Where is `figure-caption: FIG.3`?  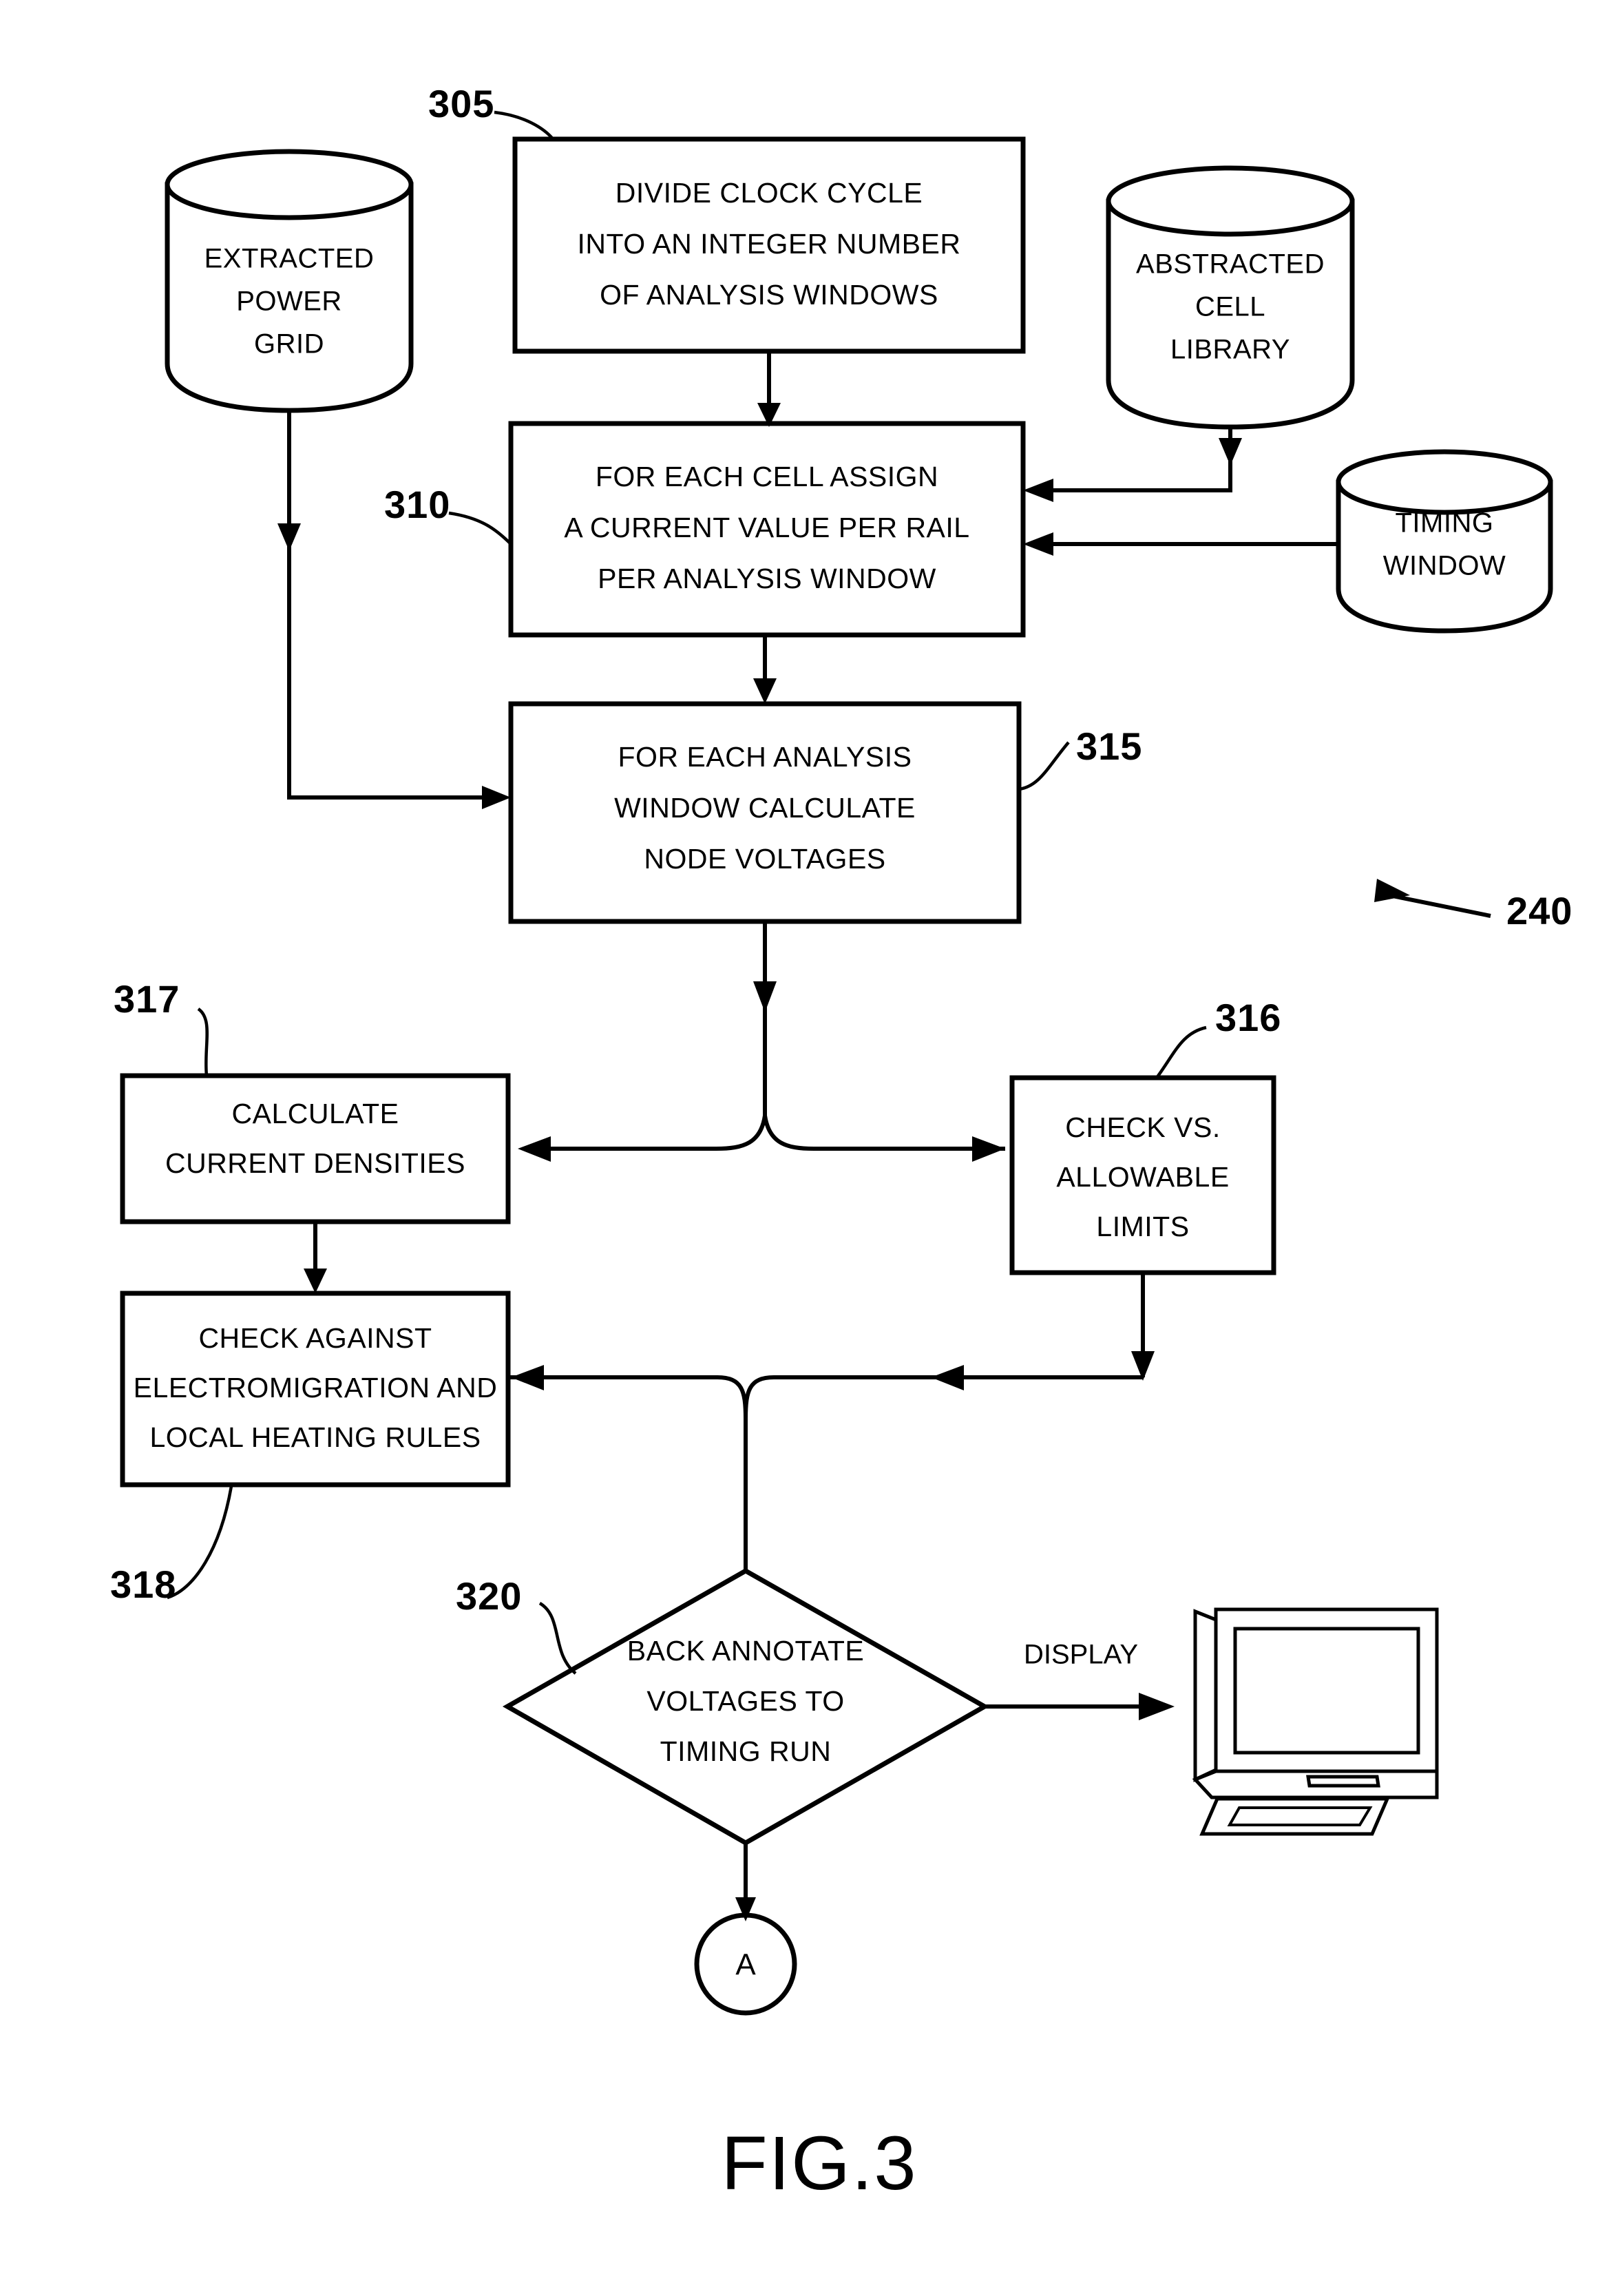 figure-caption: FIG.3 is located at coordinates (819, 2163).